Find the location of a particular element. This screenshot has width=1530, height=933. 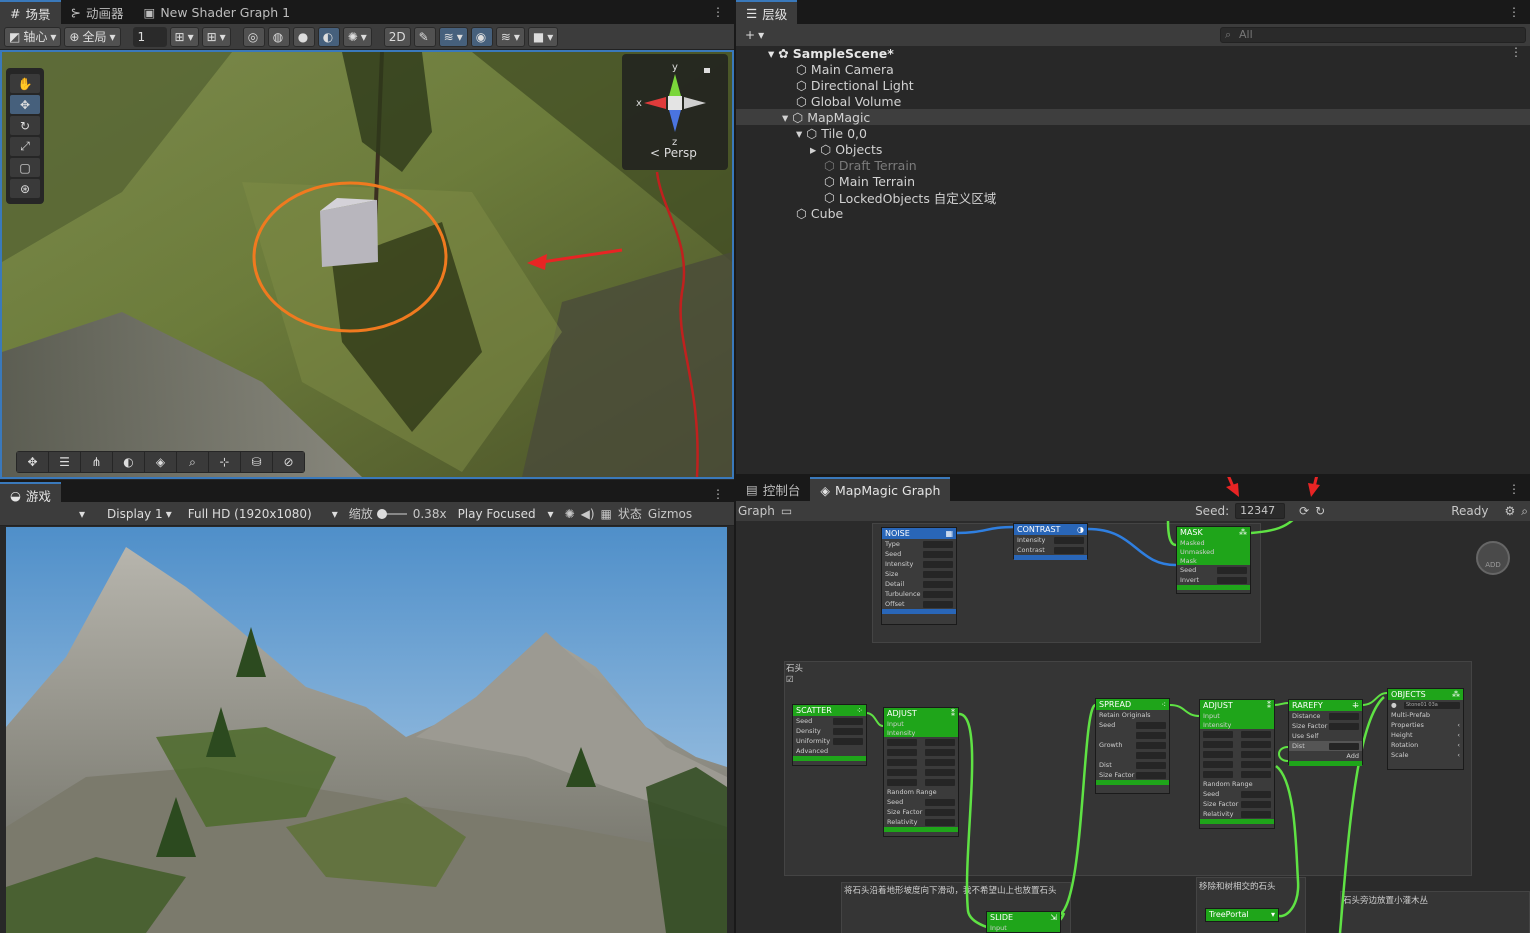

cube-icon: ⬡ is located at coordinates (801, 101).